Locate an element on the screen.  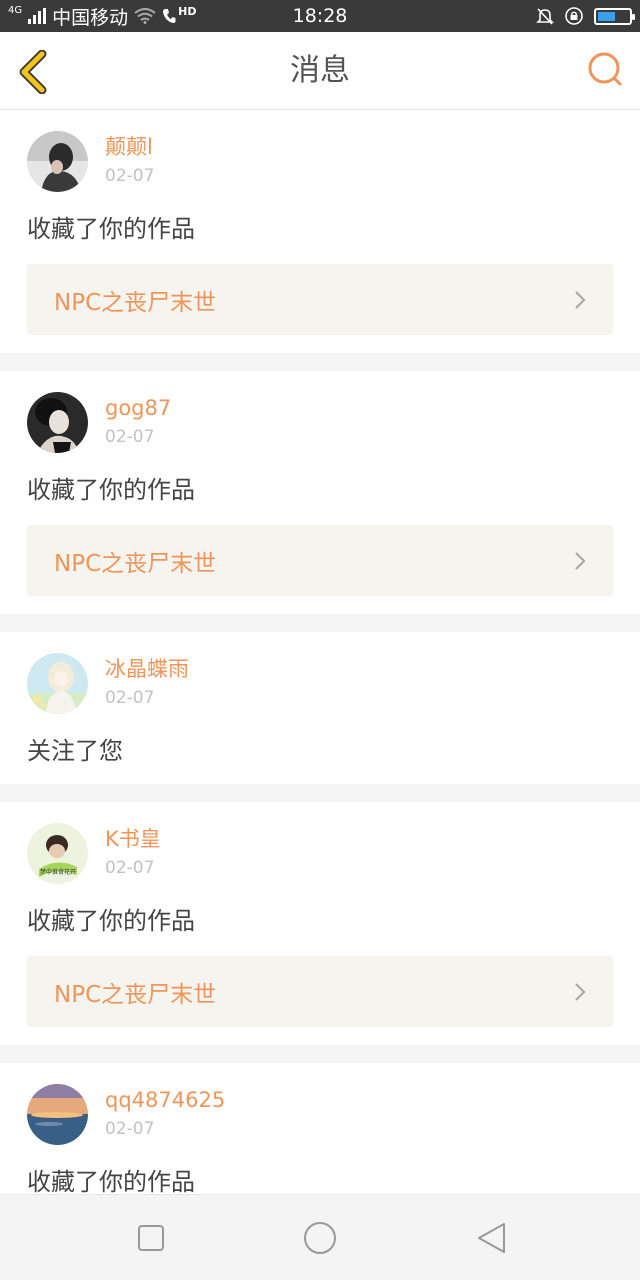
action-text: 关注了您 is located at coordinates (75, 751).